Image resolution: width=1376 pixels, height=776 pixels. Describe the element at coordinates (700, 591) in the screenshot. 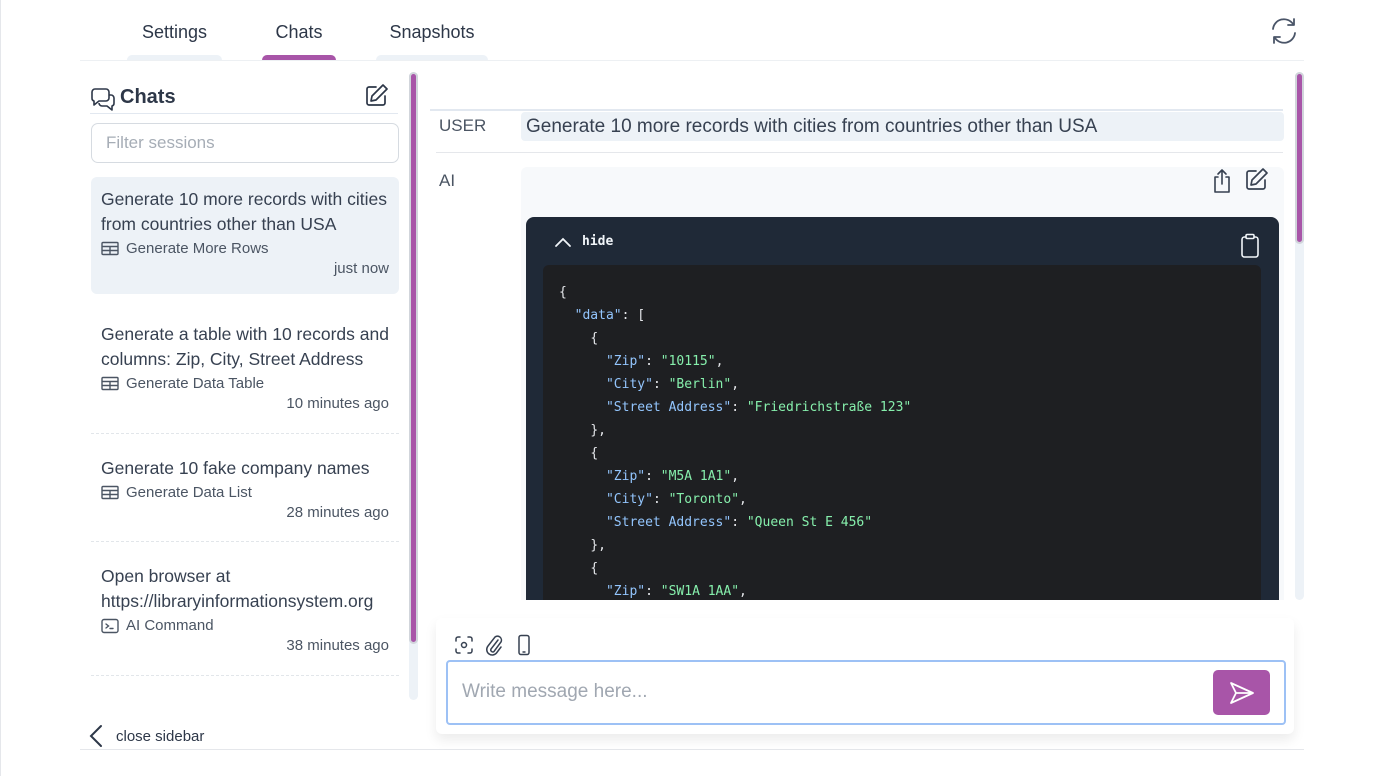

I see `json-string: "SW1A 1AA"` at that location.